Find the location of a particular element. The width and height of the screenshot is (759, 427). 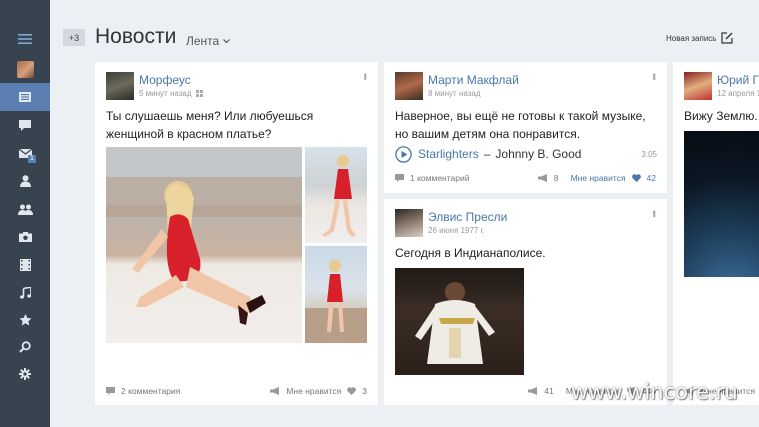

audio-track: Starlighters – Johnny B. Good 3:05 is located at coordinates (526, 154).